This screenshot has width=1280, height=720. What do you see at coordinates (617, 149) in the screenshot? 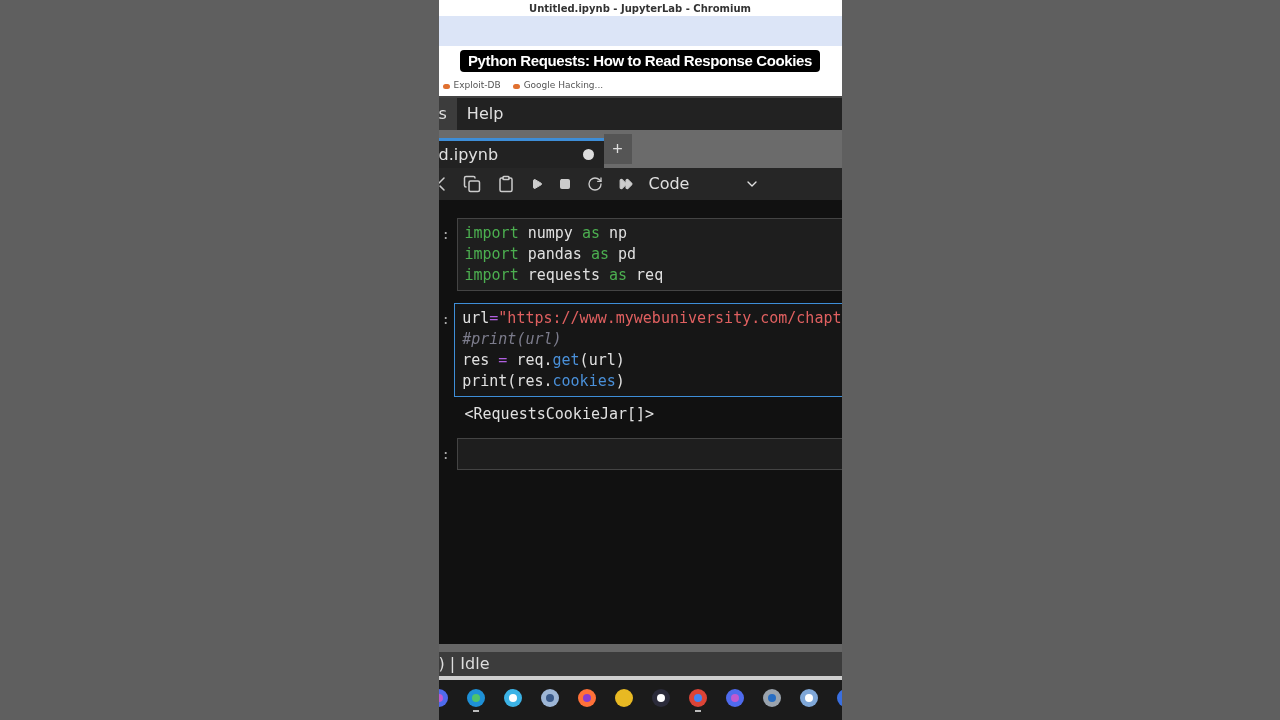
I see `new-tab-button: +` at bounding box center [617, 149].